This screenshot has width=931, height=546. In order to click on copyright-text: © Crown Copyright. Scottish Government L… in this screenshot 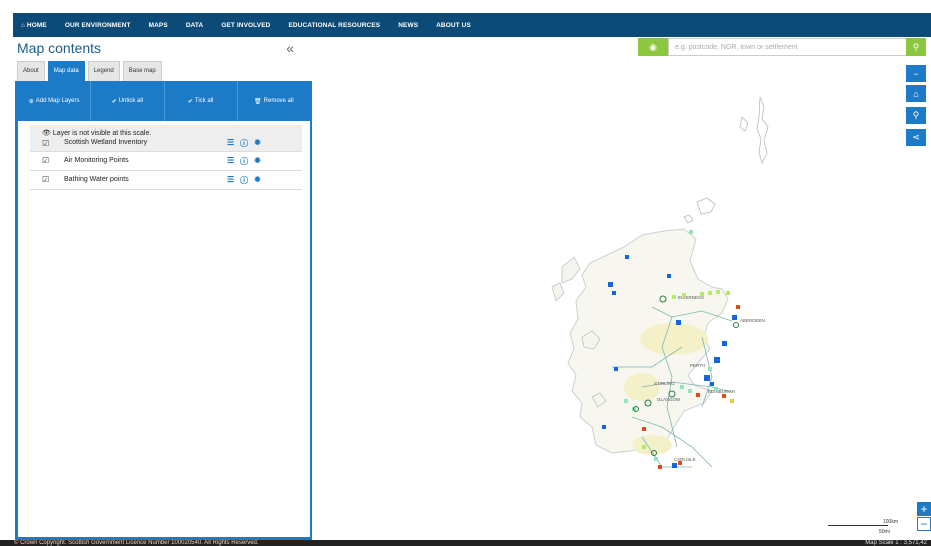, I will do `click(136, 543)`.